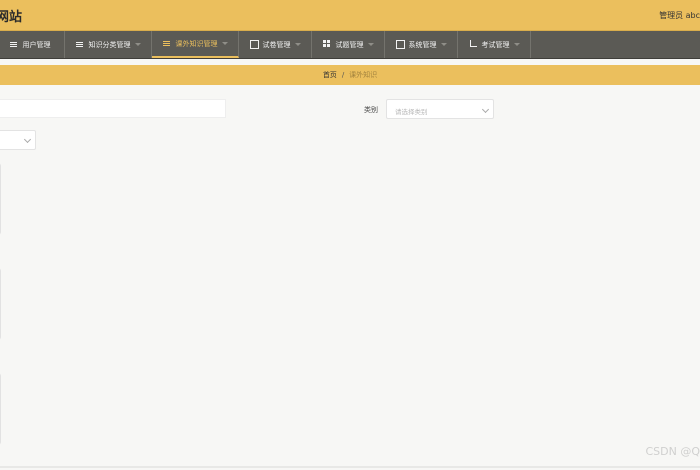  Describe the element at coordinates (350, 467) in the screenshot. I see `footer-divider` at that location.